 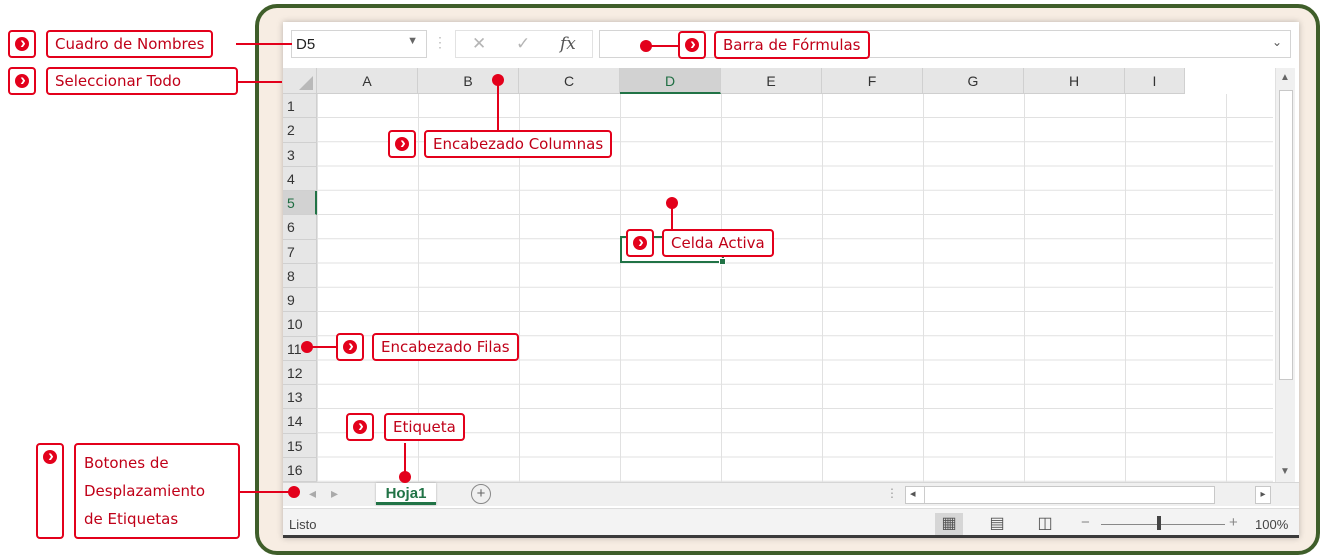 What do you see at coordinates (300, 469) in the screenshot?
I see `row-header-16: 16` at bounding box center [300, 469].